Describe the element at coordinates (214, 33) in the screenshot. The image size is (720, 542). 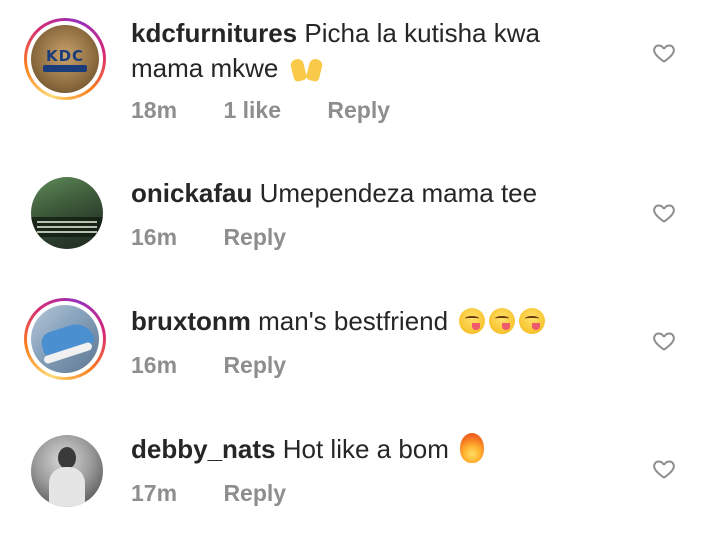
I see `comment-username: kdcfurnitures` at that location.